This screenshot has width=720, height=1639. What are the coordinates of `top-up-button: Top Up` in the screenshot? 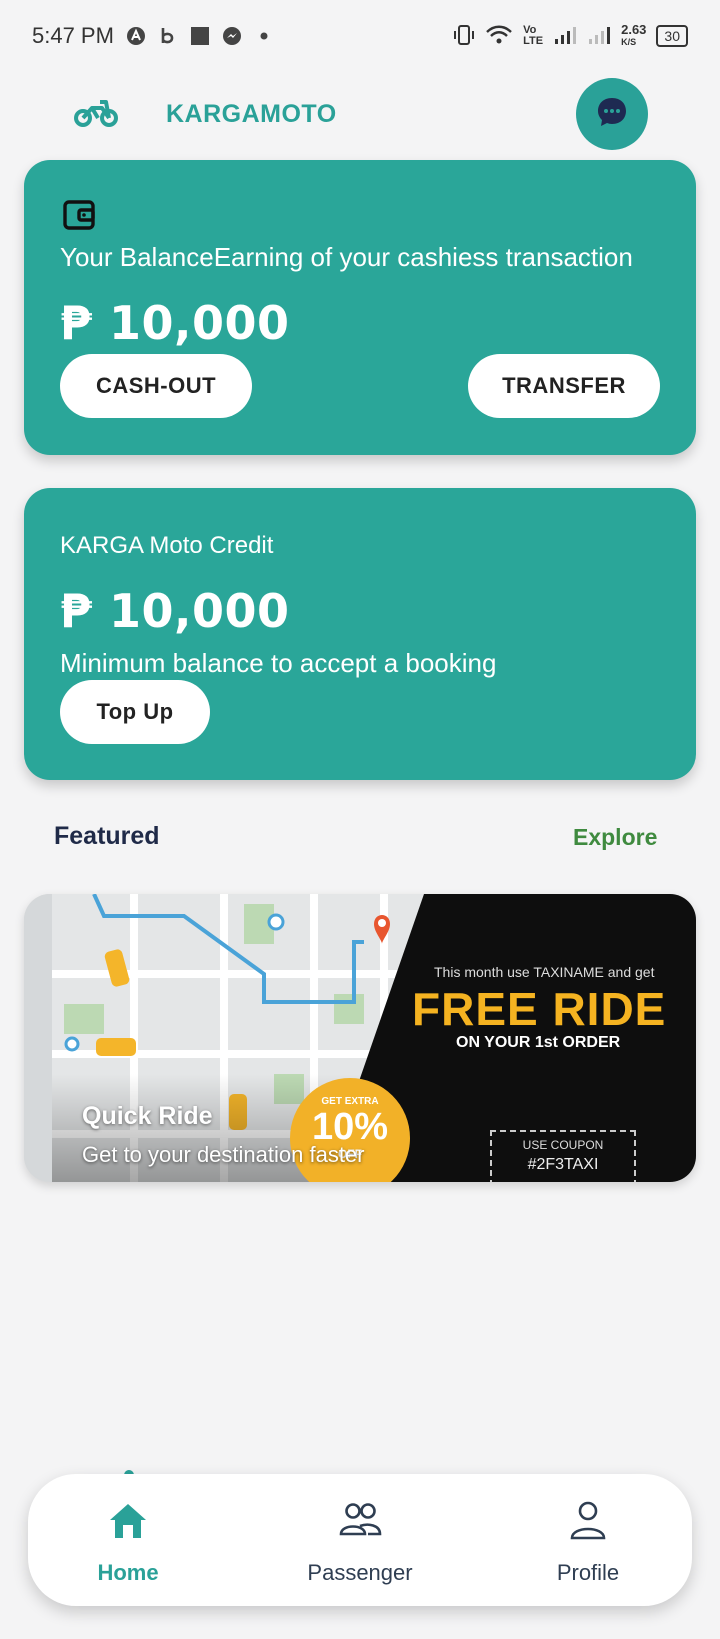 It's located at (135, 712).